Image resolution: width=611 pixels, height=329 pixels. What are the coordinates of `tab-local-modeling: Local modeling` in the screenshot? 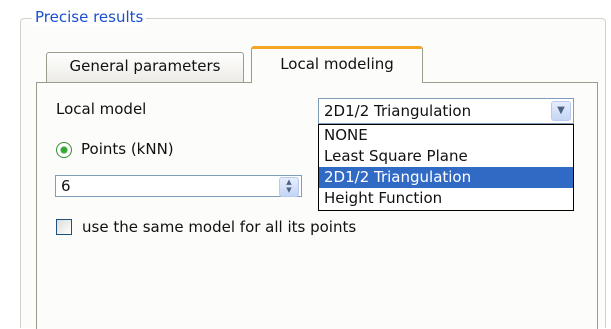 It's located at (337, 64).